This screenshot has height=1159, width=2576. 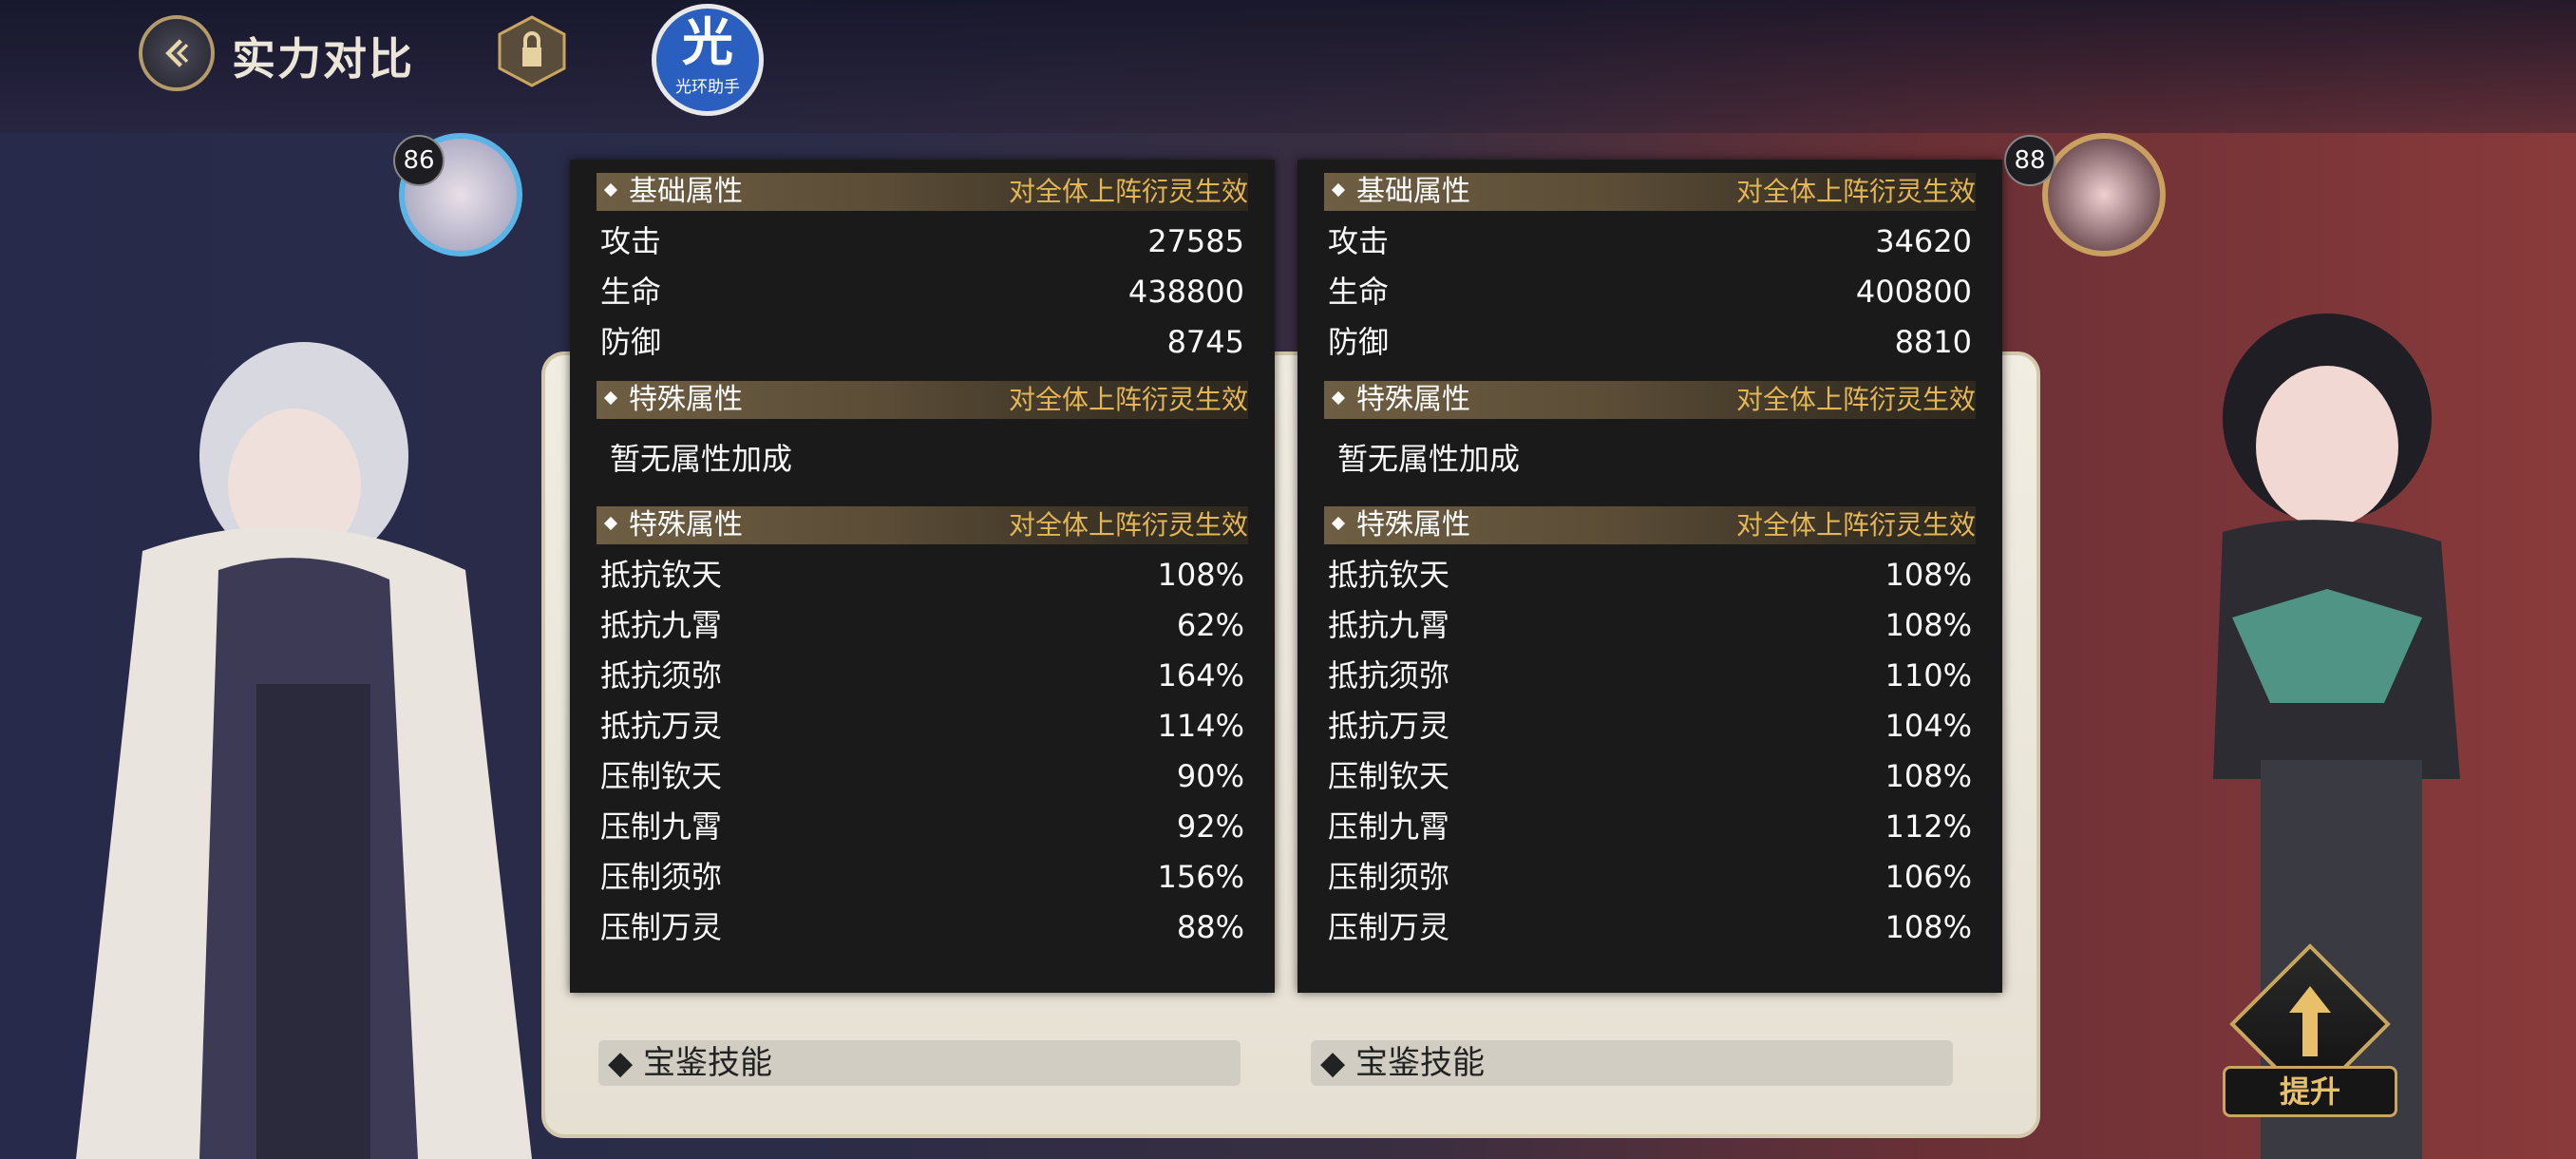 I want to click on stat-row: 压制九霄 112%, so click(x=1650, y=827).